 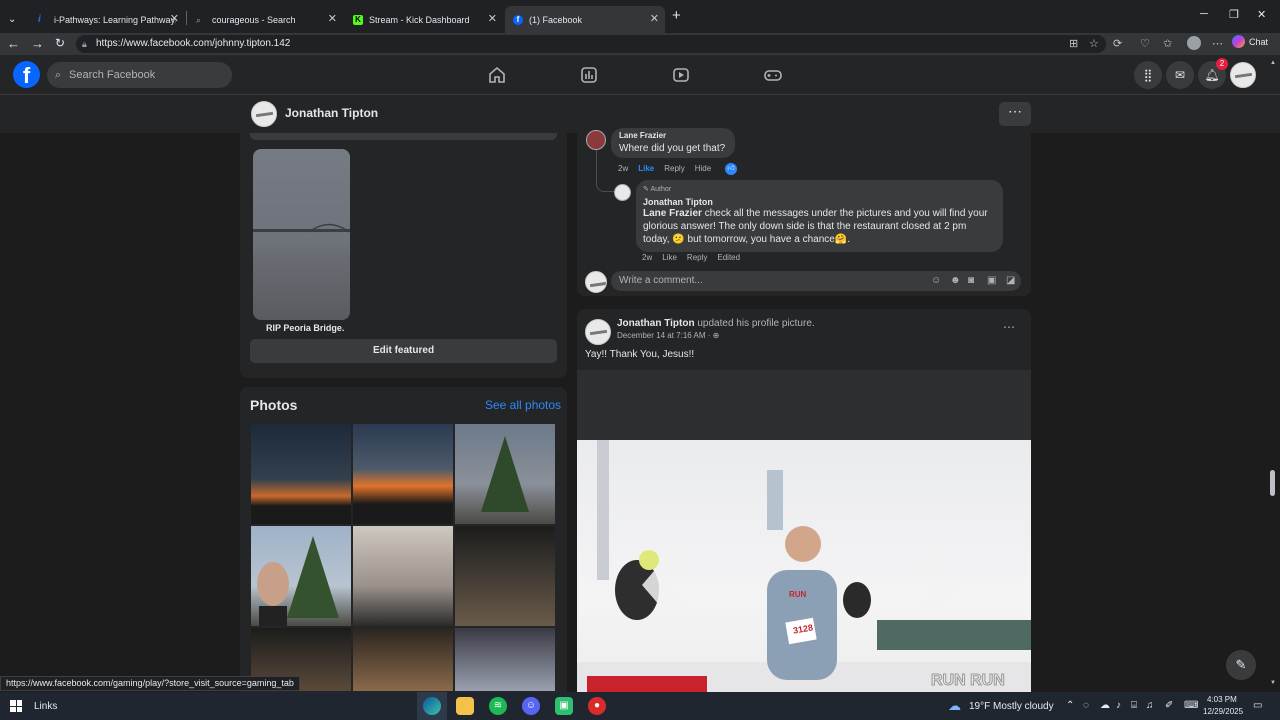 I want to click on keyboard-icon: ⌨, so click(x=1191, y=705).